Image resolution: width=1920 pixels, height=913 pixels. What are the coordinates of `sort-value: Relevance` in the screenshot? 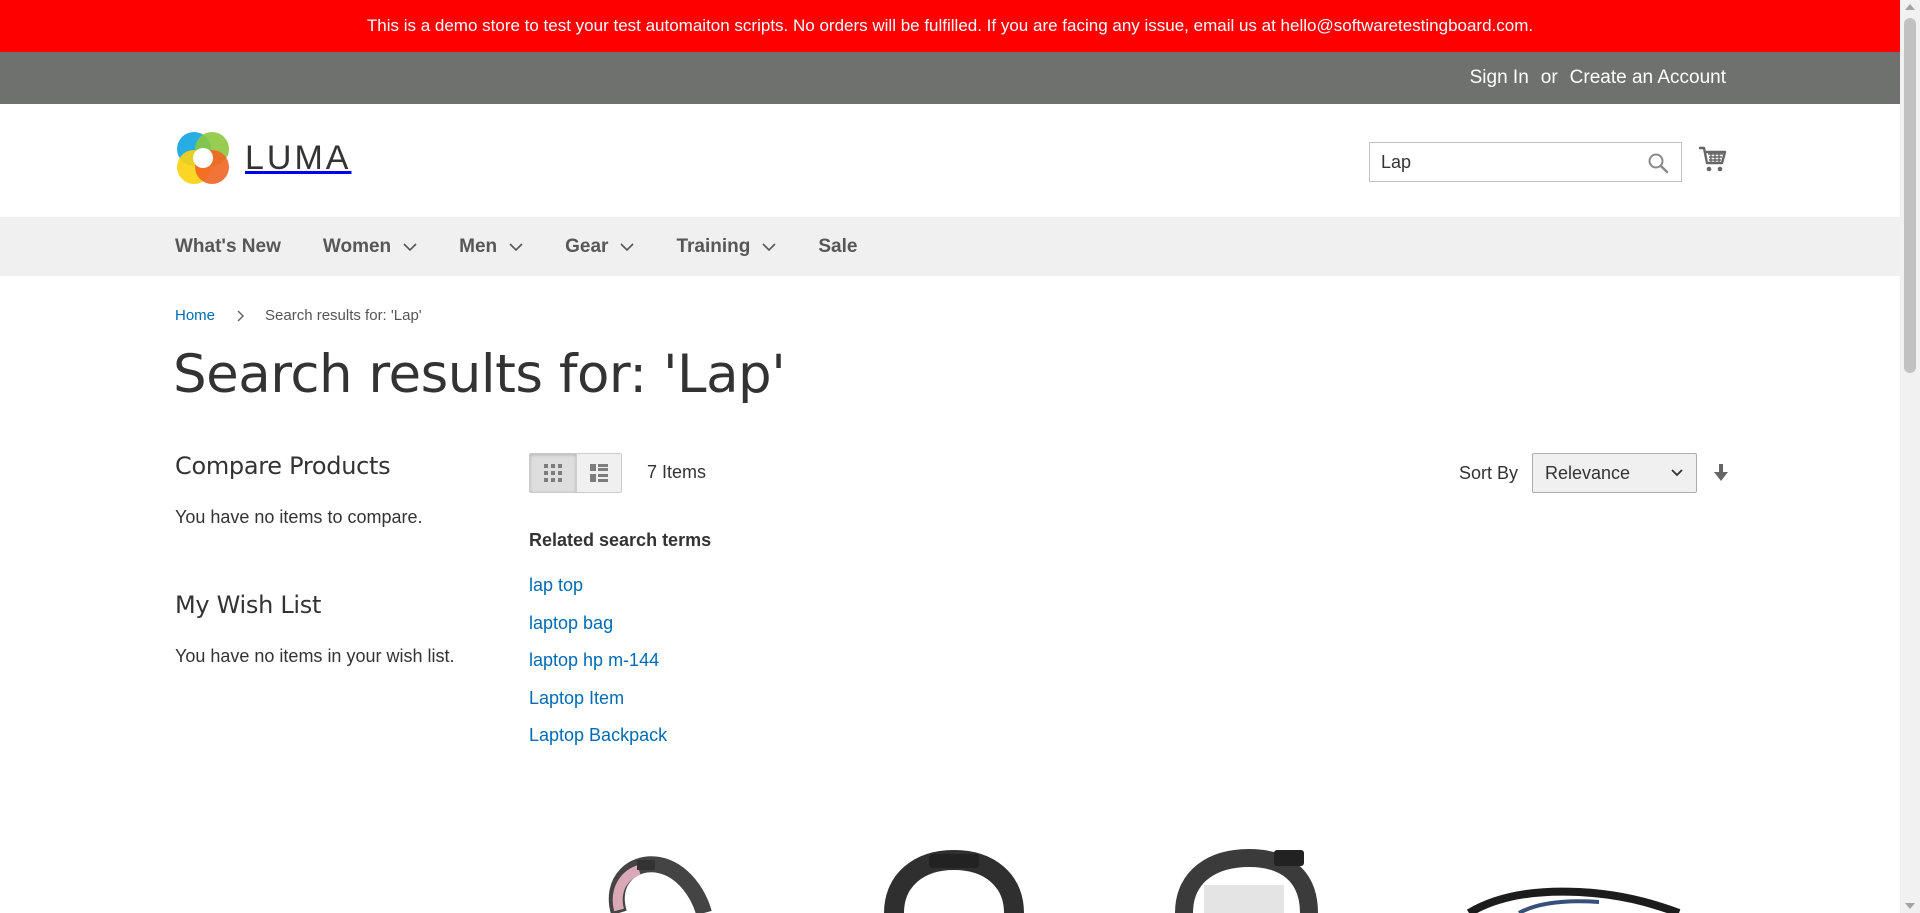 It's located at (1588, 472).